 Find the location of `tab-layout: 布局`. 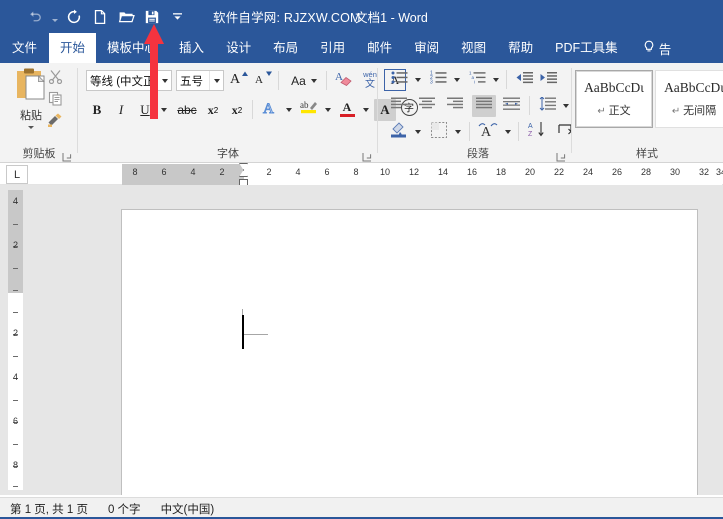

tab-layout: 布局 is located at coordinates (285, 48).